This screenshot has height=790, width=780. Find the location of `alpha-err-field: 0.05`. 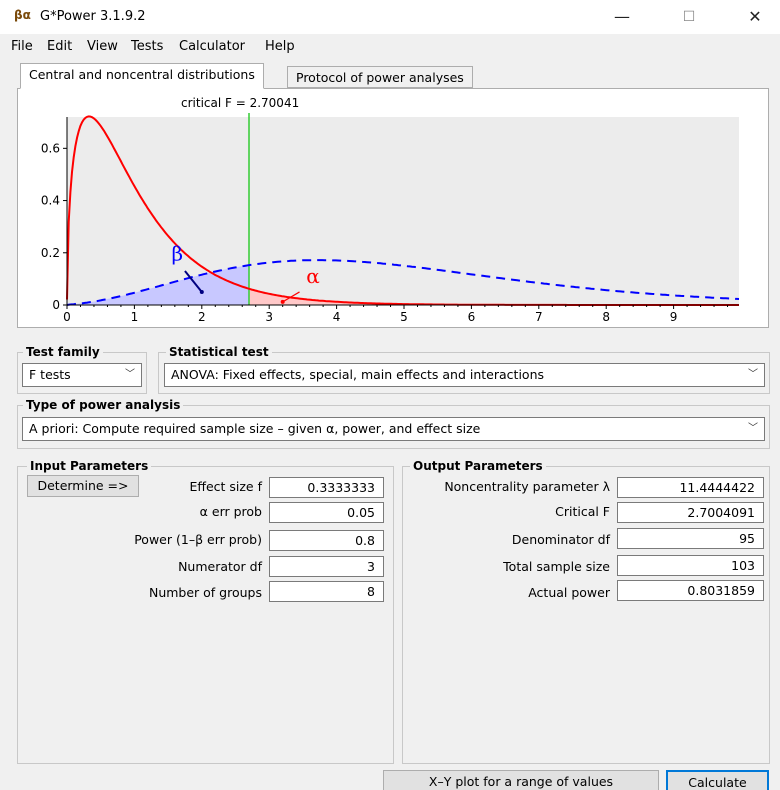

alpha-err-field: 0.05 is located at coordinates (326, 512).